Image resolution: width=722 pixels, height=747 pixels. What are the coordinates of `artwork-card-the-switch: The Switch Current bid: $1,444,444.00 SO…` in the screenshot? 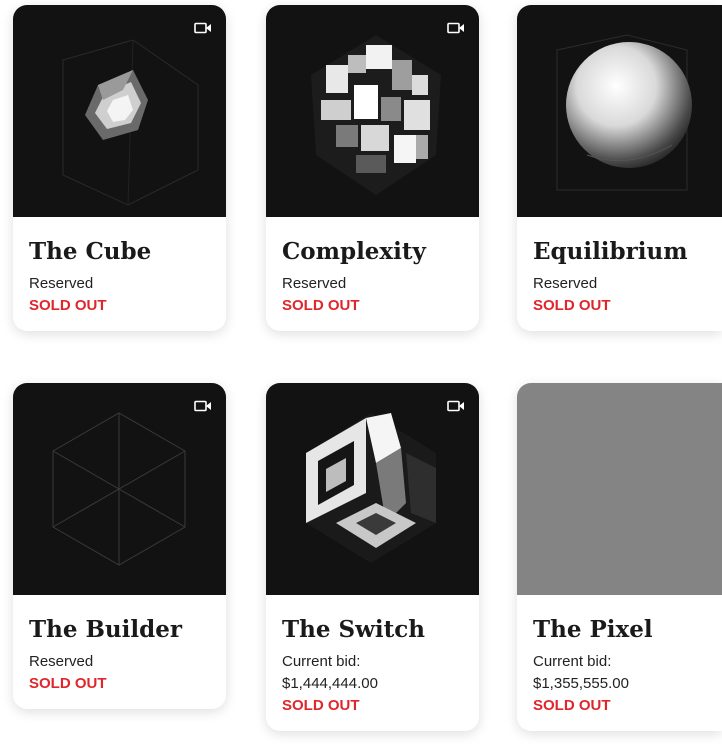 It's located at (372, 557).